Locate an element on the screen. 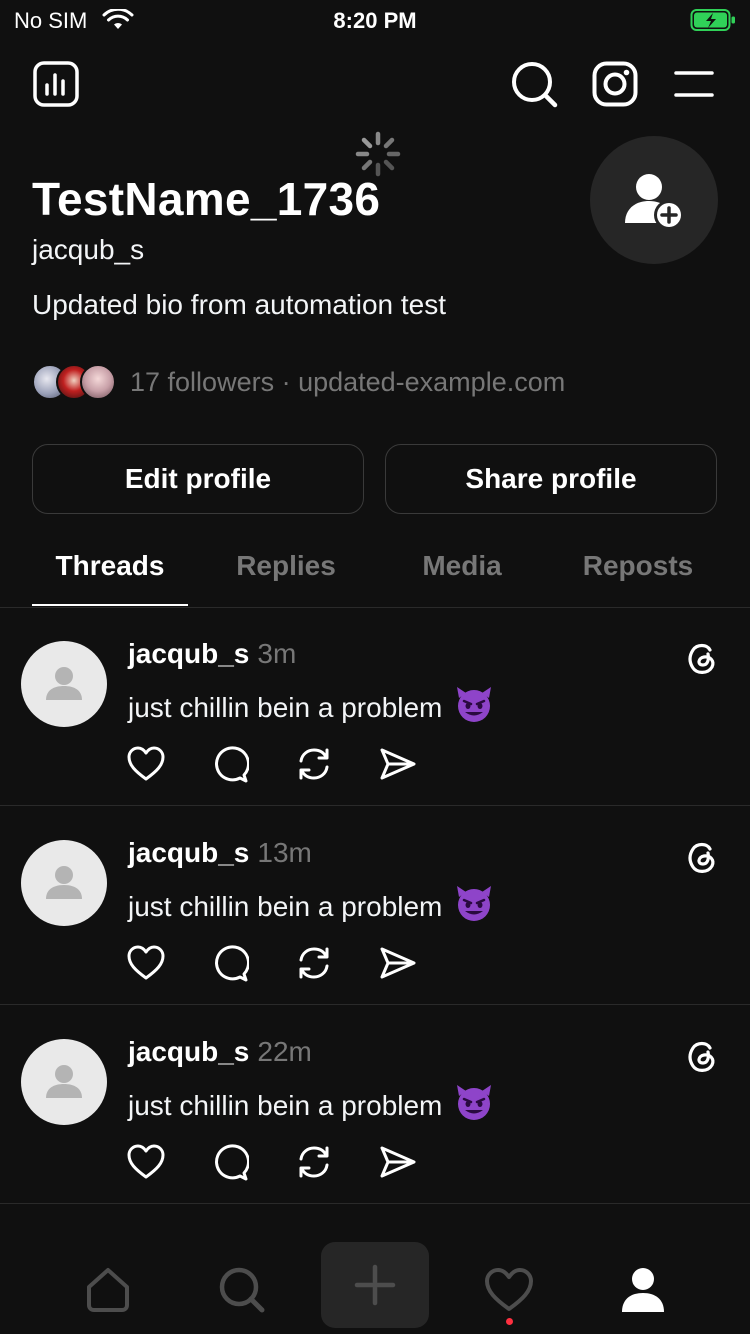 The height and width of the screenshot is (1334, 750). clock: 8:20 PM is located at coordinates (375, 20).